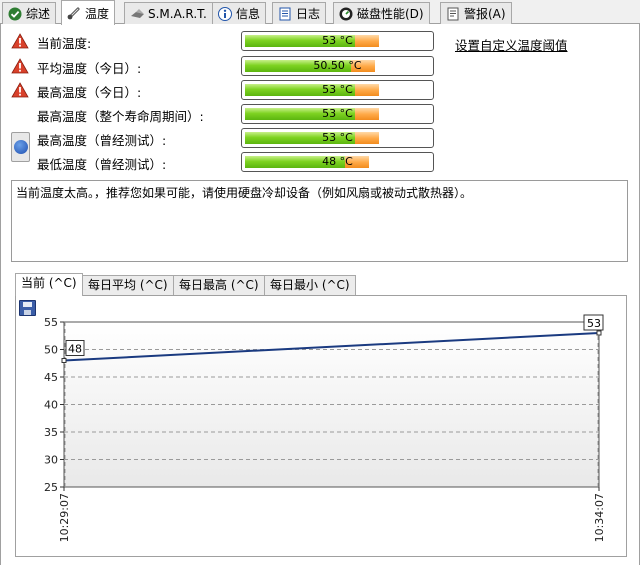 The width and height of the screenshot is (640, 565). Describe the element at coordinates (453, 14) in the screenshot. I see `alert-icon` at that location.